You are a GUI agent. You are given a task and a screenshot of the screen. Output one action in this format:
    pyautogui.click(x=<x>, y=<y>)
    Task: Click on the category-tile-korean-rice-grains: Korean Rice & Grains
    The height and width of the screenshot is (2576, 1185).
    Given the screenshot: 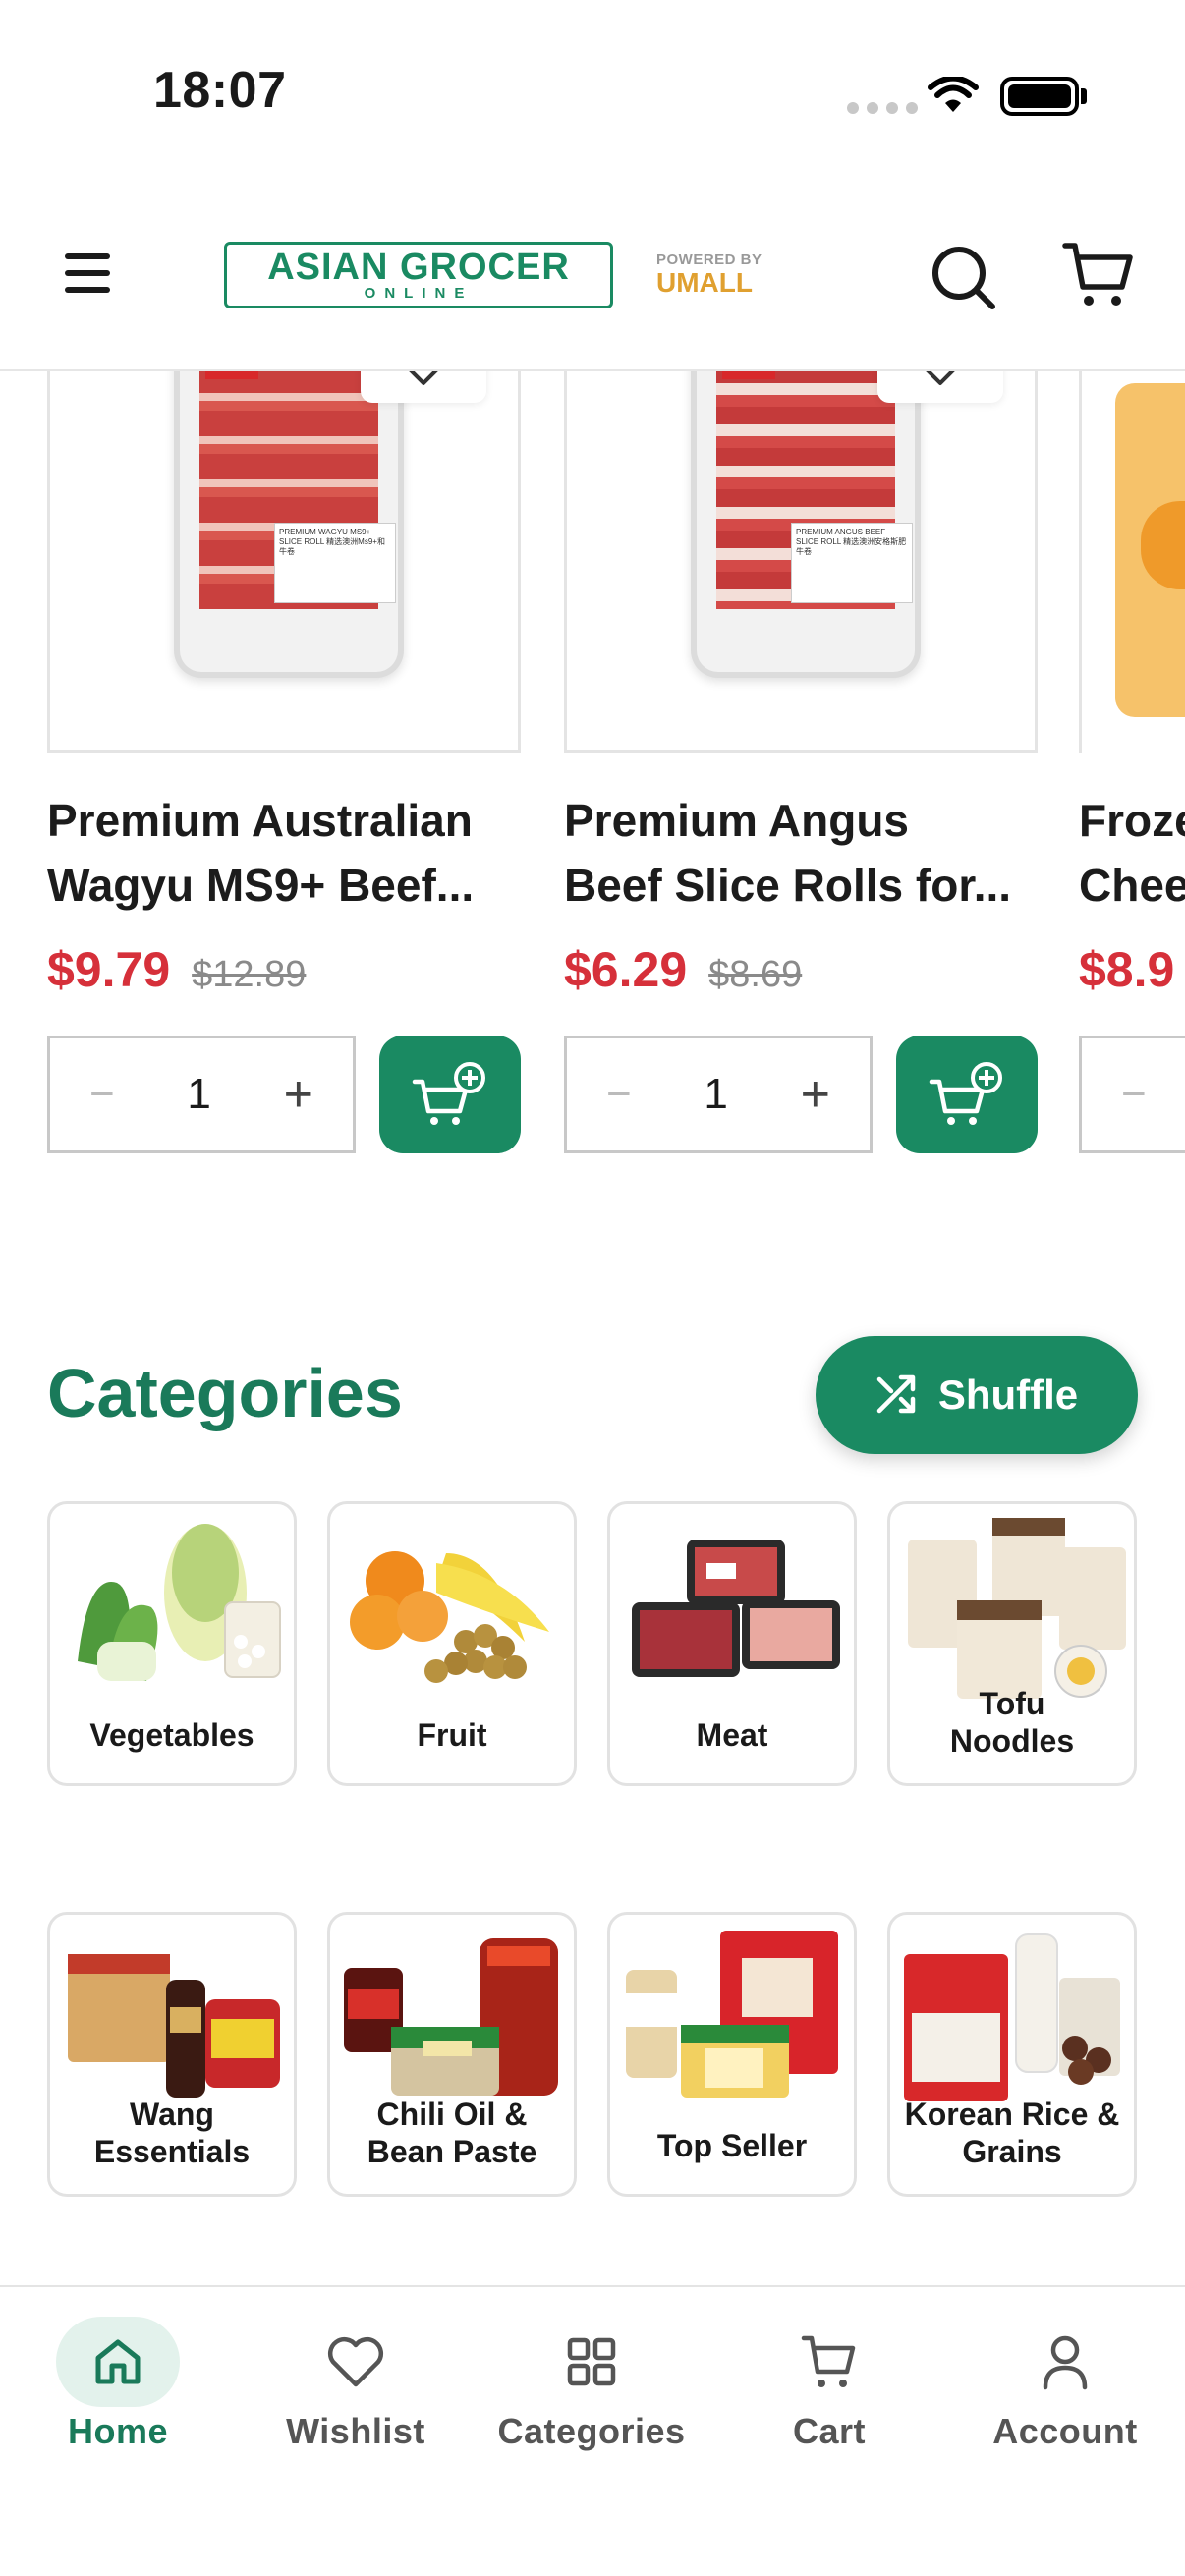 What is the action you would take?
    pyautogui.click(x=1012, y=2054)
    